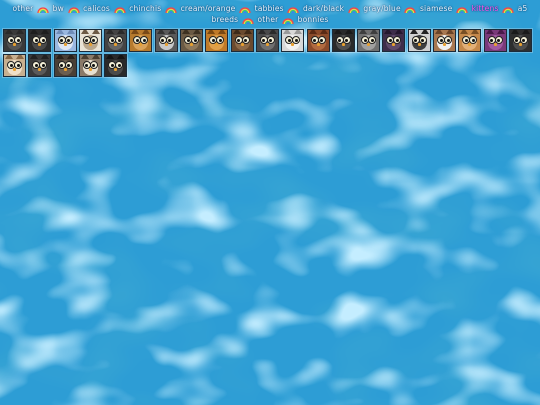 The height and width of the screenshot is (405, 540). Describe the element at coordinates (485, 8) in the screenshot. I see `nav-link-kittens: kittens` at that location.